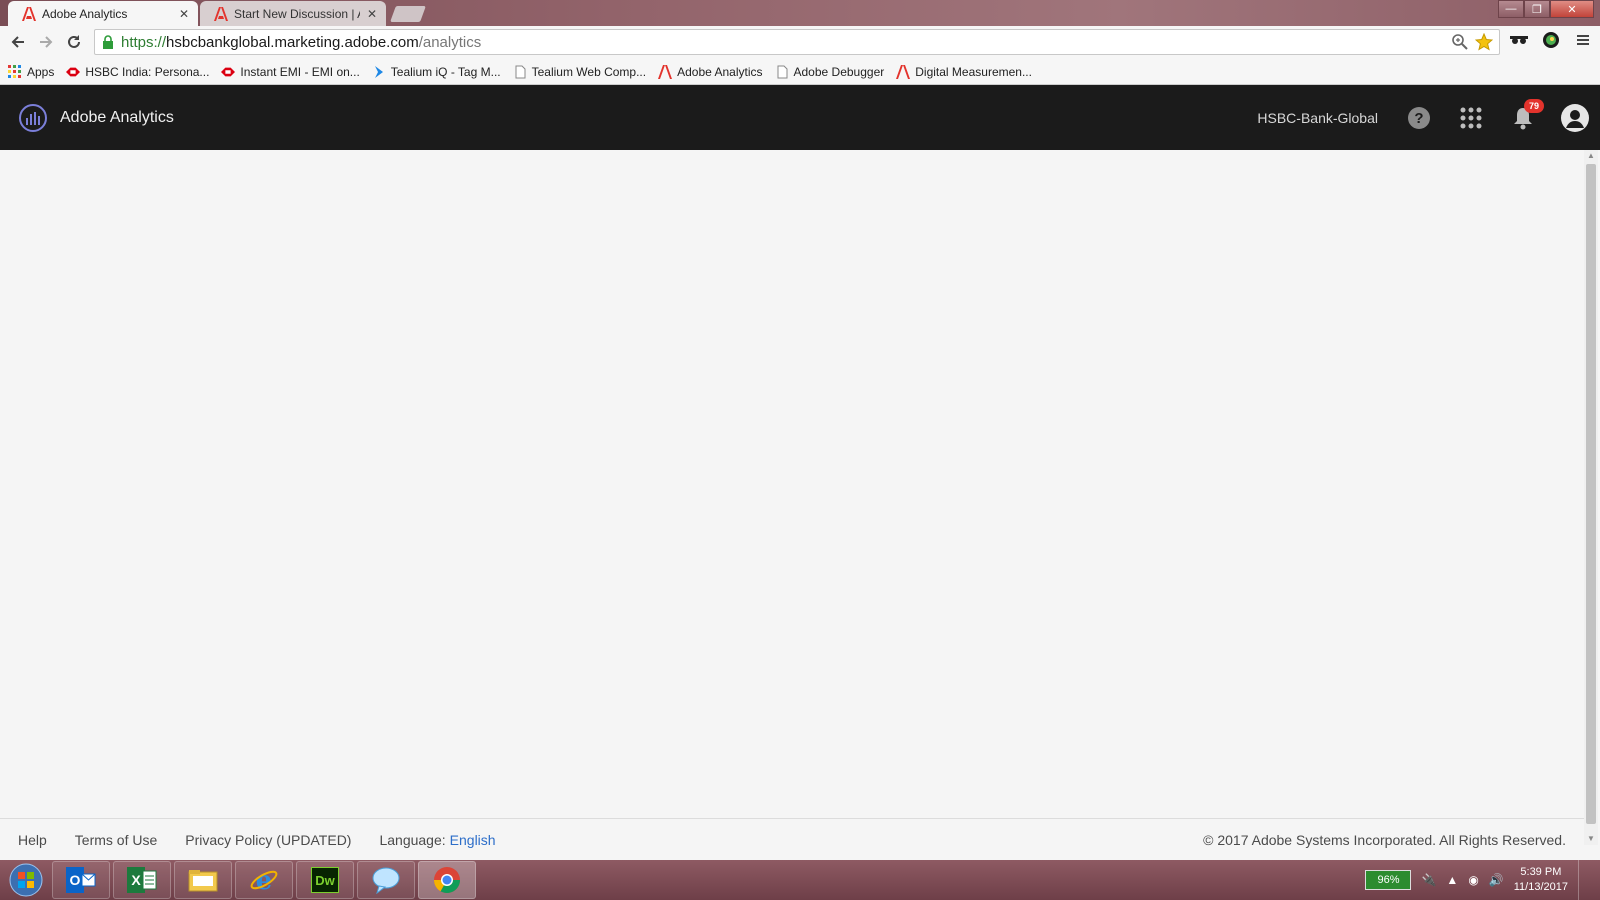 The image size is (1600, 900). I want to click on dreamweaver-icon: Dw, so click(325, 880).